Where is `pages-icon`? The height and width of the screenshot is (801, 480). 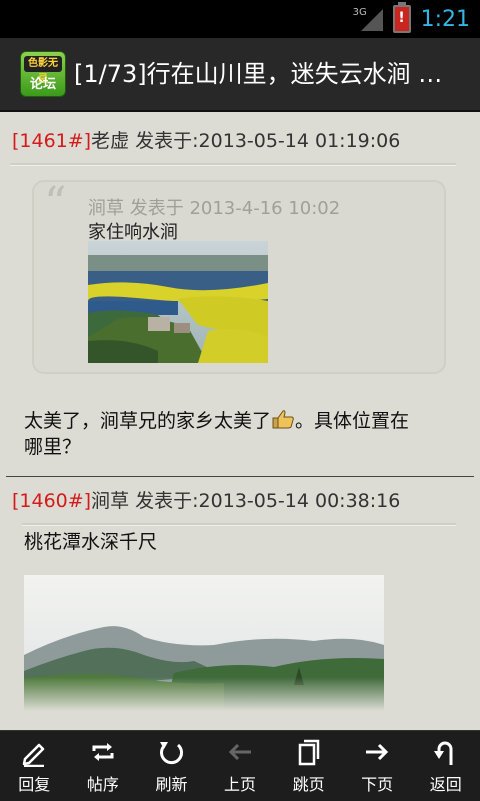 pages-icon is located at coordinates (308, 752).